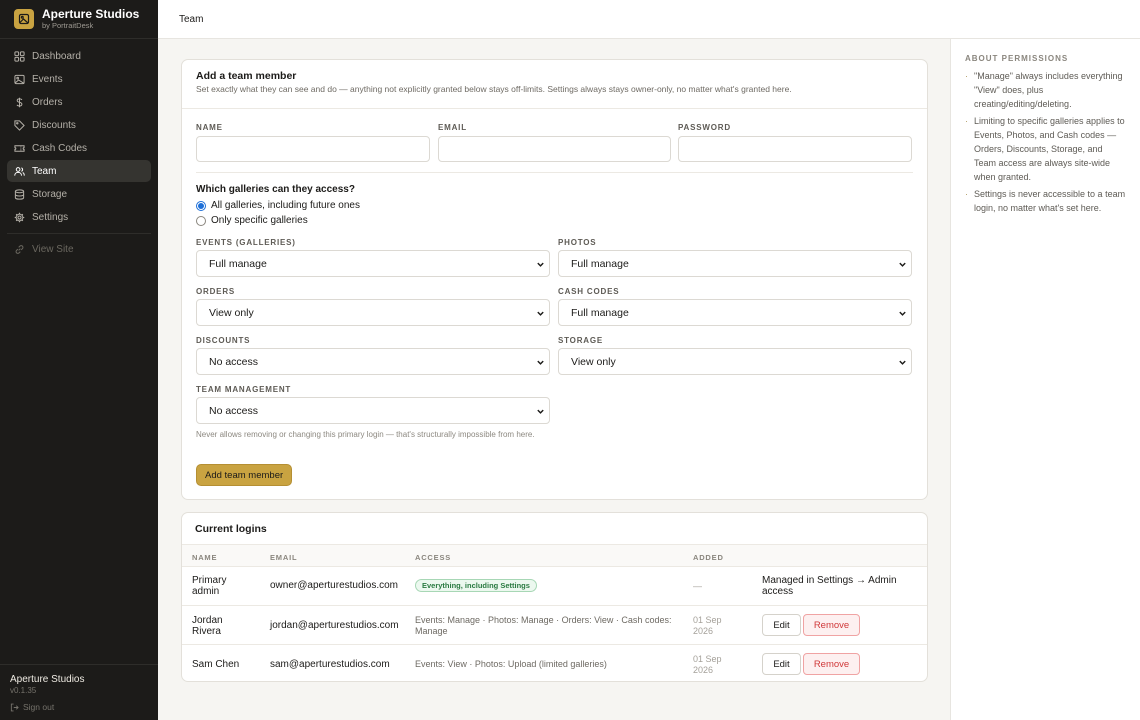 The width and height of the screenshot is (1140, 720). I want to click on sidebar-item-team: Team, so click(79, 171).